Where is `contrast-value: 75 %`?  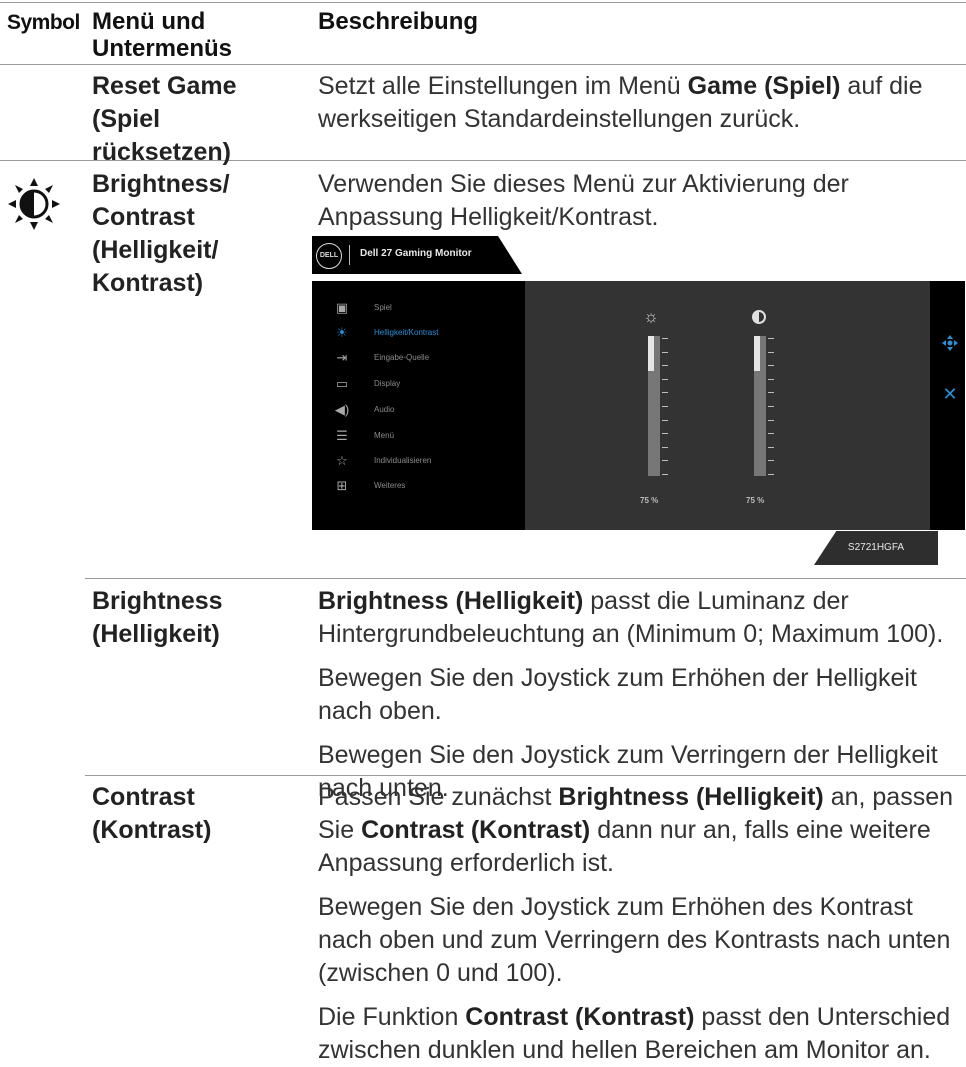
contrast-value: 75 % is located at coordinates (755, 500).